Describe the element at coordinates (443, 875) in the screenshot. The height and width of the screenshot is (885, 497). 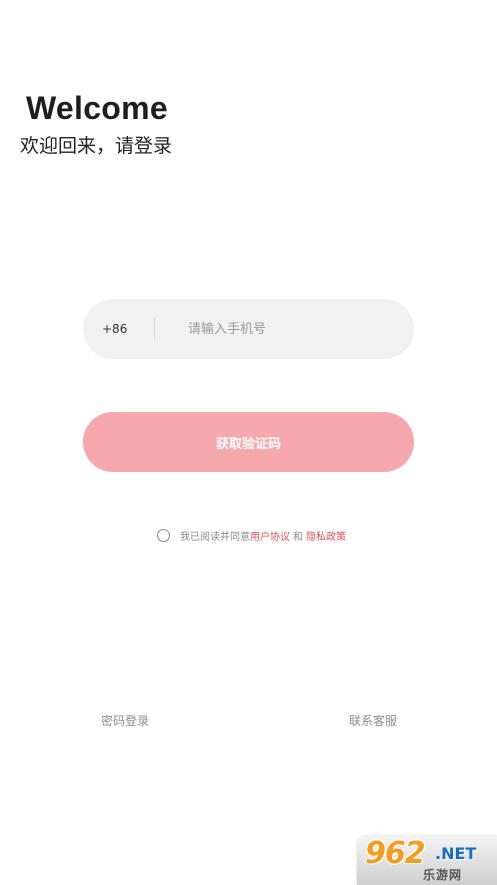
I see `watermark-subtext: 乐游网` at that location.